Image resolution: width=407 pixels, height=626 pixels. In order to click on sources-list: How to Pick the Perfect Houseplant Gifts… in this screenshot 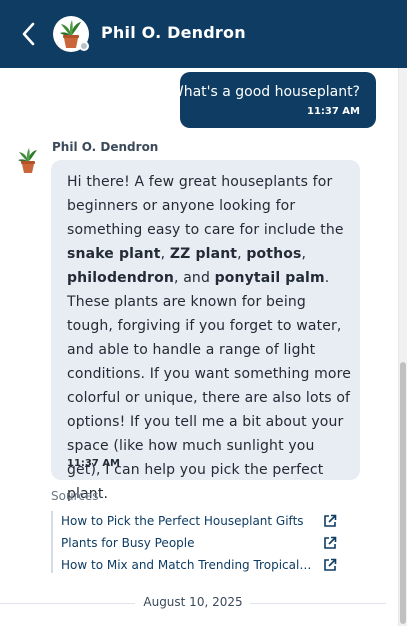, I will do `click(194, 542)`.